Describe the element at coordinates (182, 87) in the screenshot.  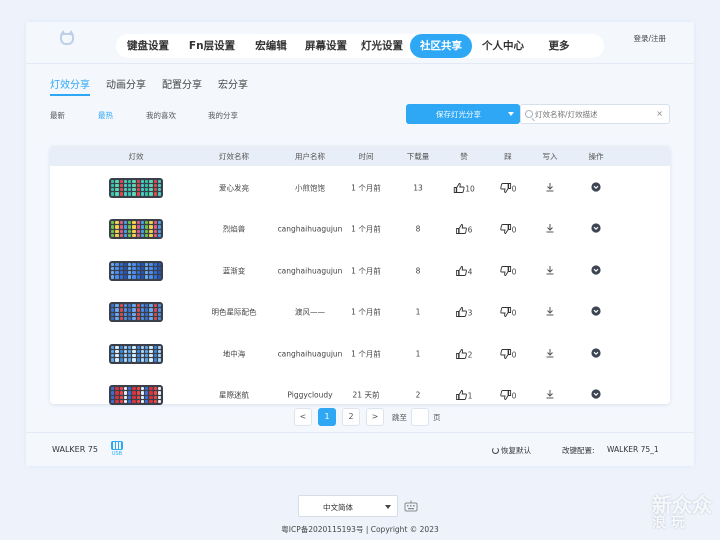
I see `subtab-2: 配置分享` at that location.